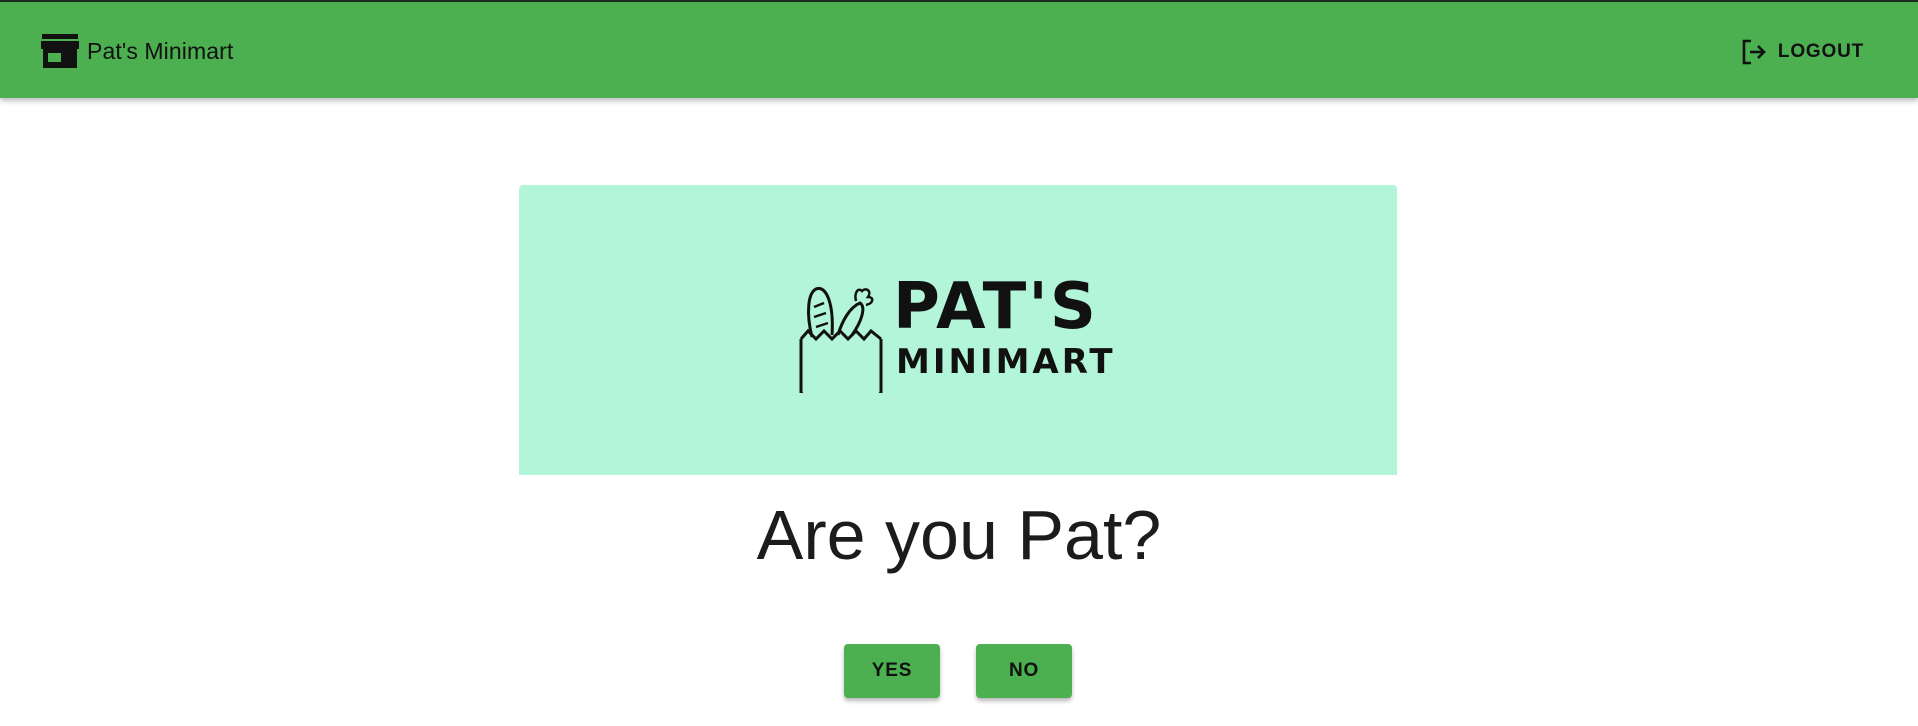  Describe the element at coordinates (1754, 52) in the screenshot. I see `logout-icon` at that location.